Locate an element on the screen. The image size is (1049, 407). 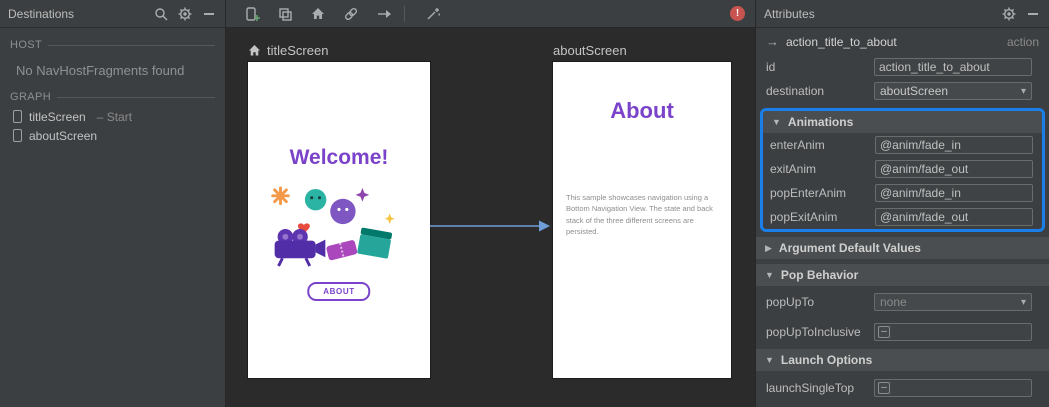
duplicate-icon is located at coordinates (285, 14).